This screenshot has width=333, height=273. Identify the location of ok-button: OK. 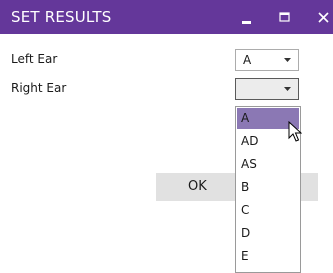
(195, 187).